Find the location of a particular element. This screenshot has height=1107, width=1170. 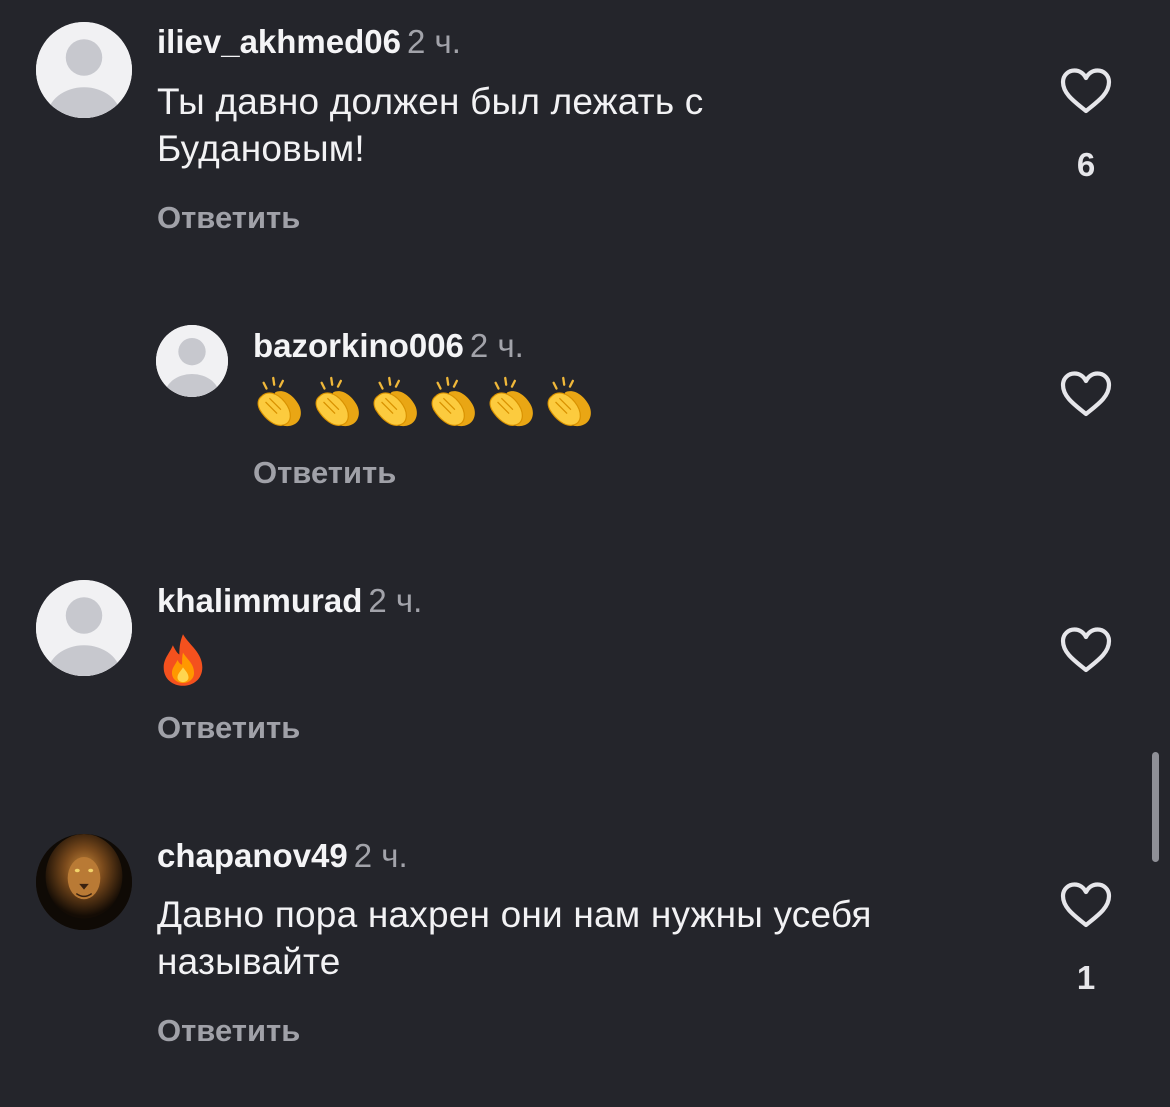

like-count: 6 is located at coordinates (1086, 164).